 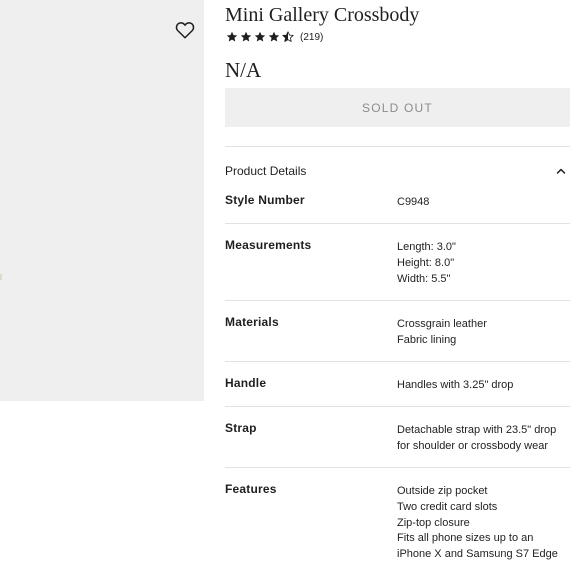 What do you see at coordinates (484, 333) in the screenshot?
I see `detail-value: Crossgrain leather Fabric lining` at bounding box center [484, 333].